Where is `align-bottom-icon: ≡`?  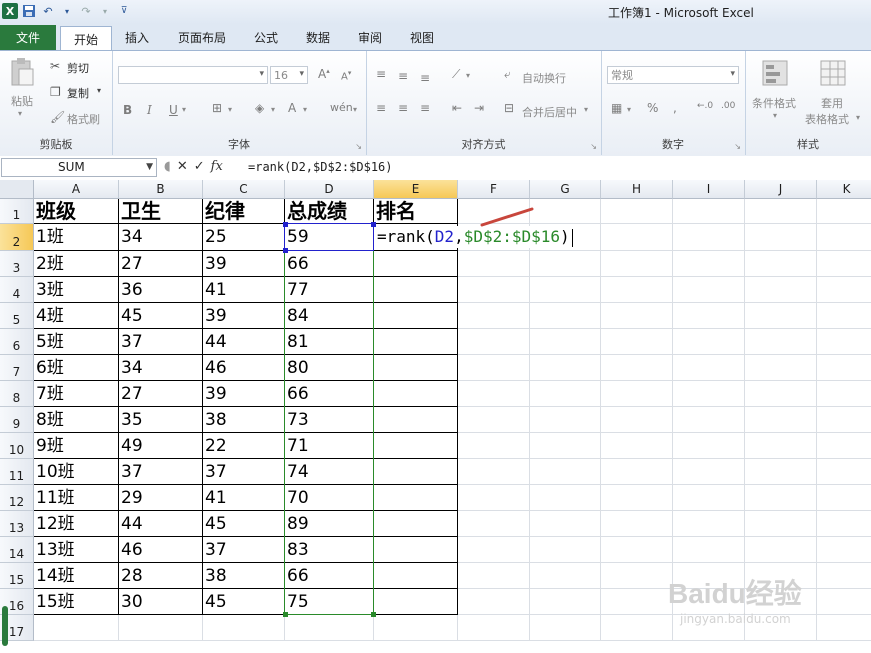
align-bottom-icon: ≡ is located at coordinates (425, 78).